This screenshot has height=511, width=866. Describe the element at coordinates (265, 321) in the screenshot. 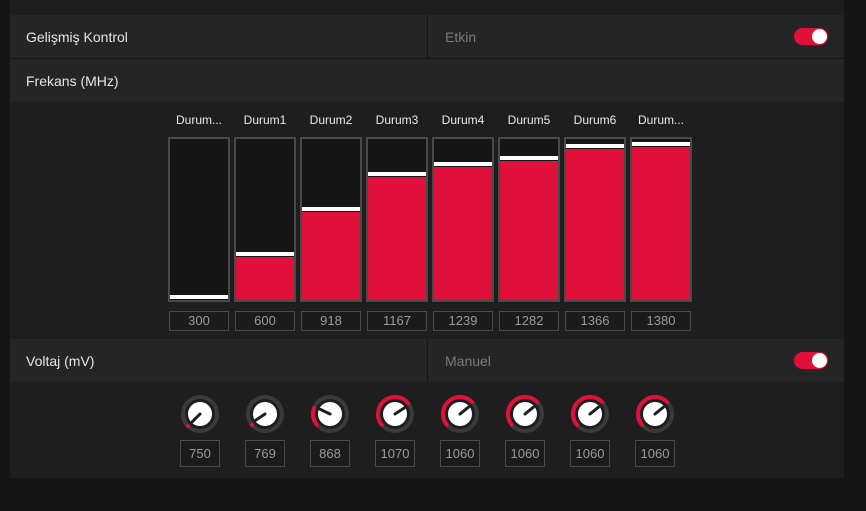

I see `frequency-value-input: 600` at that location.